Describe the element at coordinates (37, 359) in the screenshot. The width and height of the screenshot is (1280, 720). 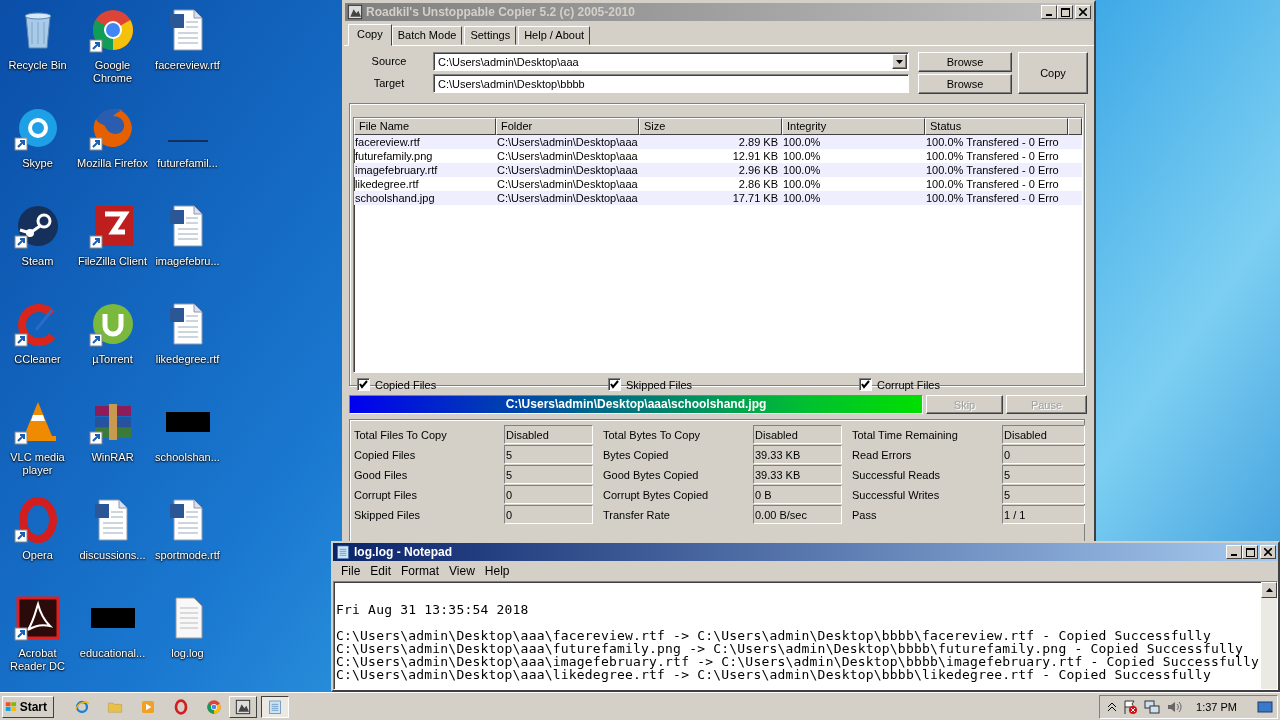
I see `icon-label: CCleaner` at that location.